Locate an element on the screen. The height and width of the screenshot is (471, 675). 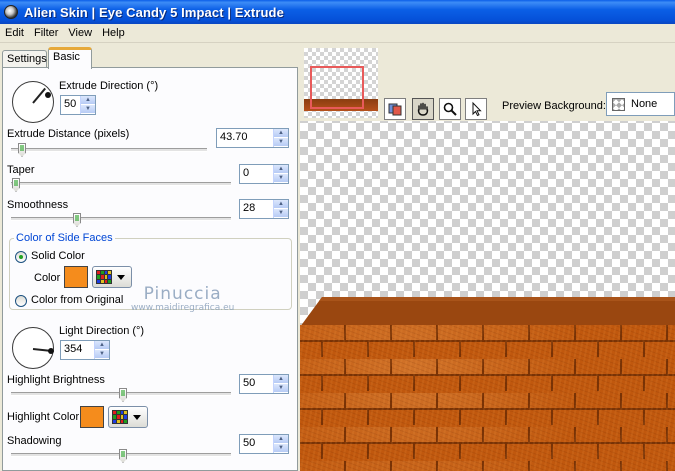
extruded-top-face is located at coordinates (487, 312).